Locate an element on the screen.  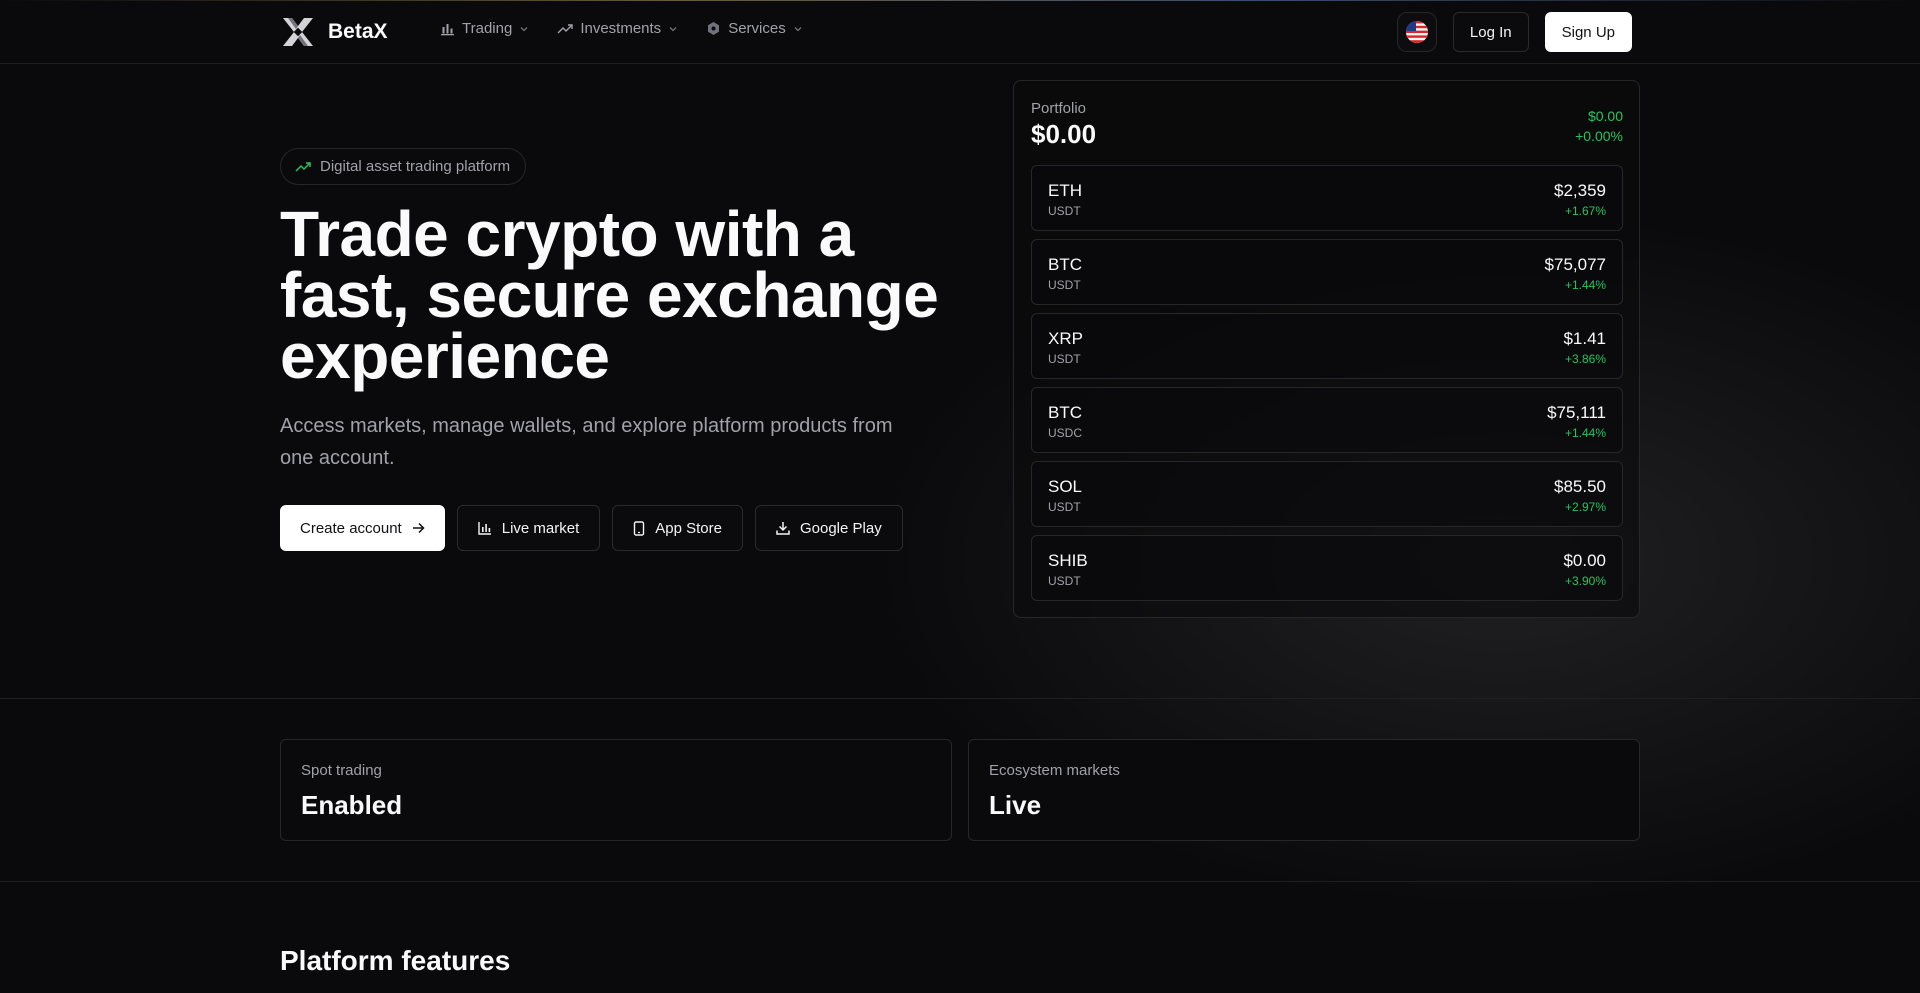
asset-price: $75,077 is located at coordinates (1575, 264).